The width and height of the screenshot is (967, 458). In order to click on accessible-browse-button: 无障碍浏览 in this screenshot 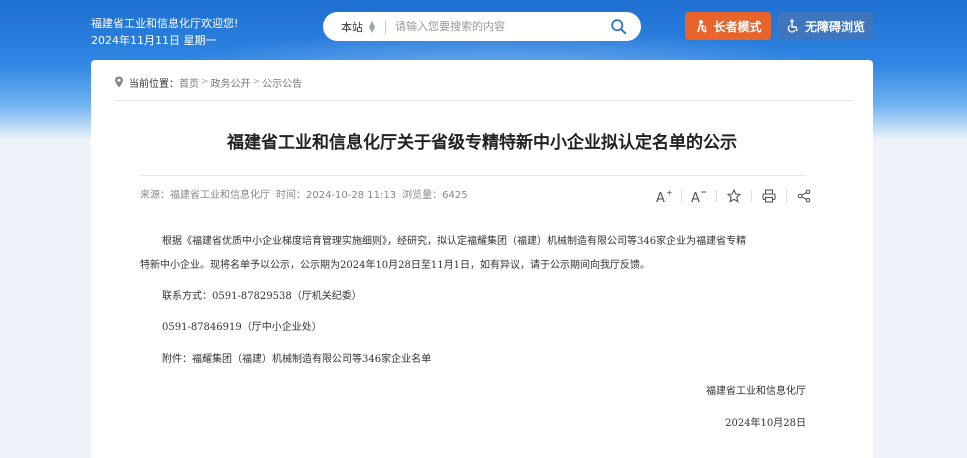, I will do `click(825, 26)`.